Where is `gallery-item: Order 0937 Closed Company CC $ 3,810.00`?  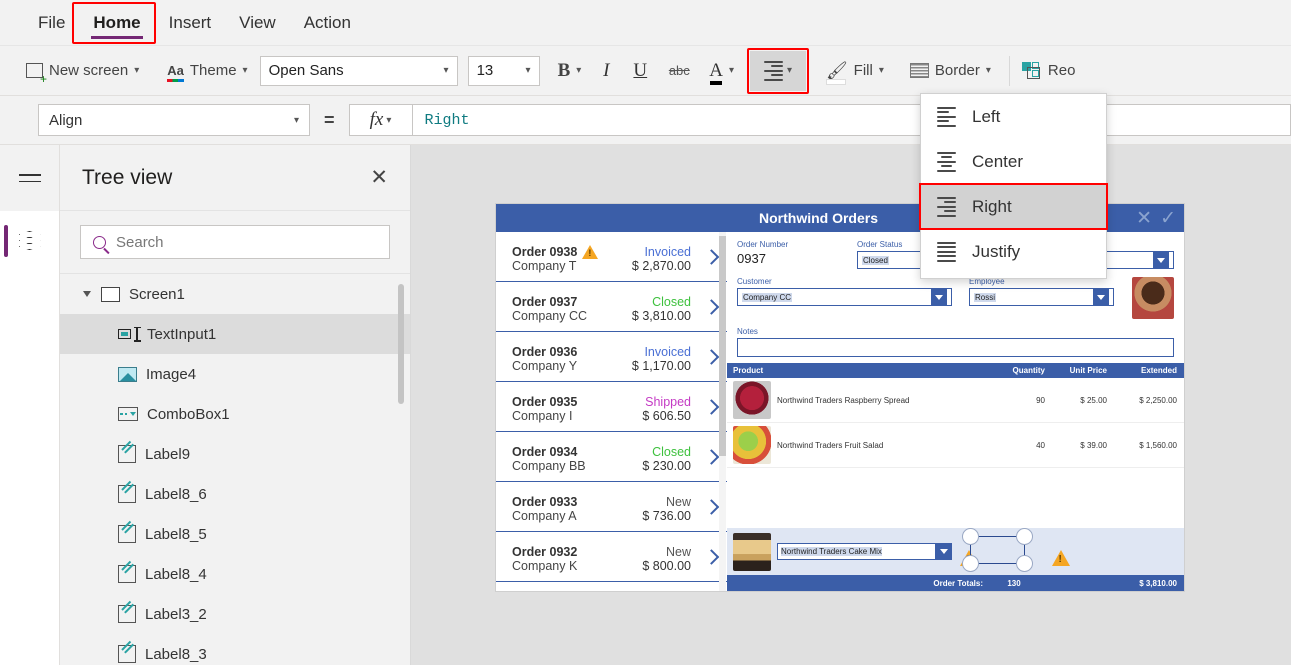
gallery-item: Order 0937 Closed Company CC $ 3,810.00 is located at coordinates (611, 307).